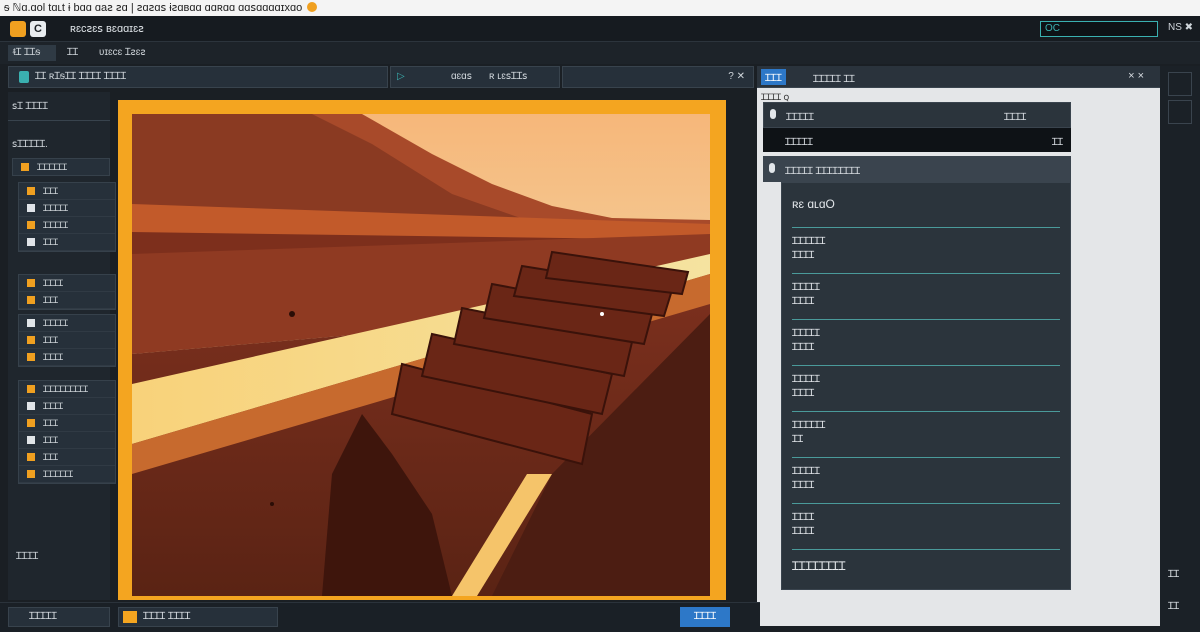 The width and height of the screenshot is (1200, 632). What do you see at coordinates (705, 617) in the screenshot?
I see `status-action-button: ꞮꞮꞮꞮ` at bounding box center [705, 617].